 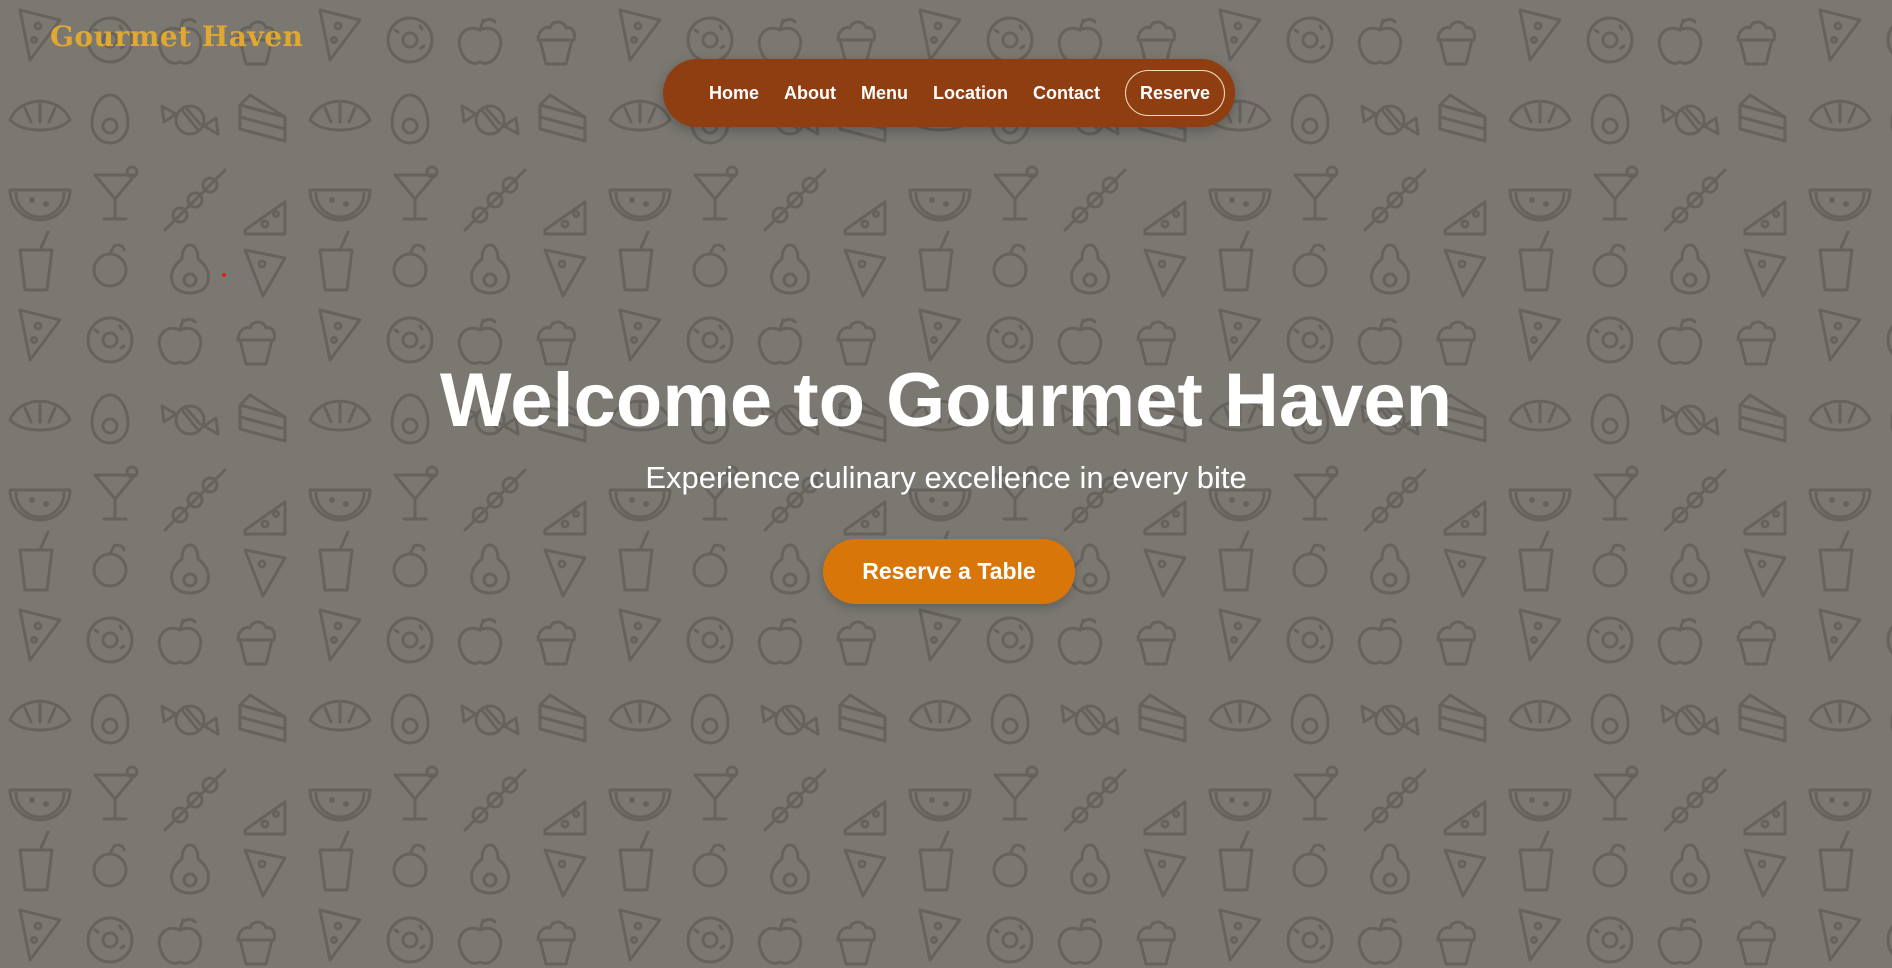 I want to click on nav-link-home: Home, so click(x=734, y=93).